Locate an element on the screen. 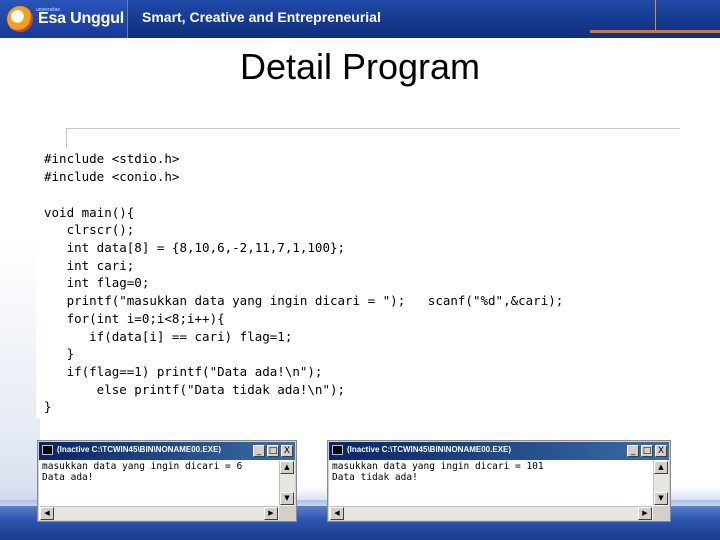  code-line: #include <conio.h> is located at coordinates (112, 176).